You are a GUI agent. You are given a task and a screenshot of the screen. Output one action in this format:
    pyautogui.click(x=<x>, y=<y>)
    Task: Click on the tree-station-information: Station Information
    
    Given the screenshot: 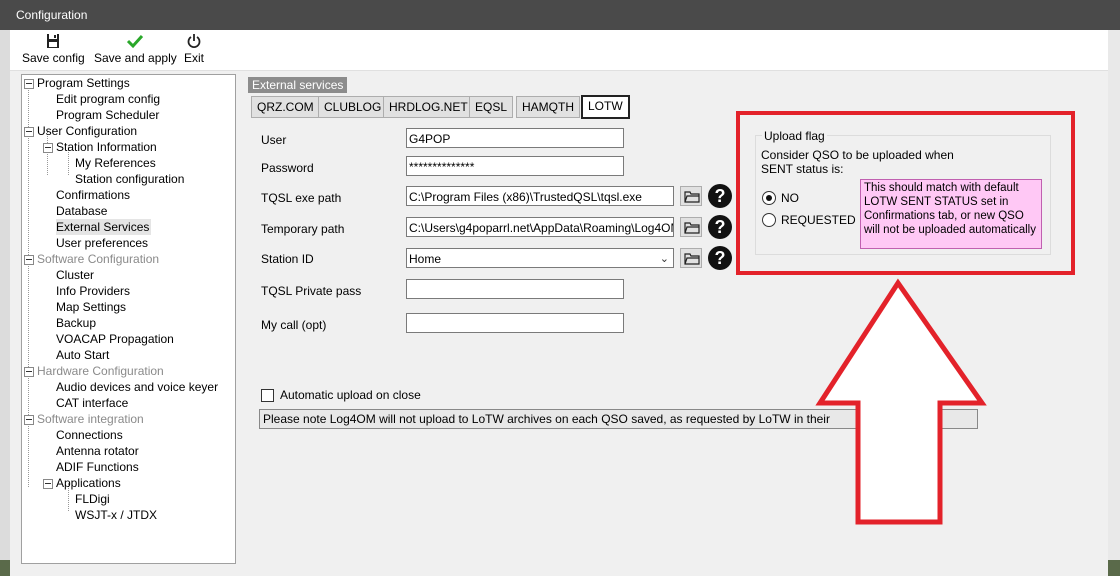 What is the action you would take?
    pyautogui.click(x=106, y=147)
    